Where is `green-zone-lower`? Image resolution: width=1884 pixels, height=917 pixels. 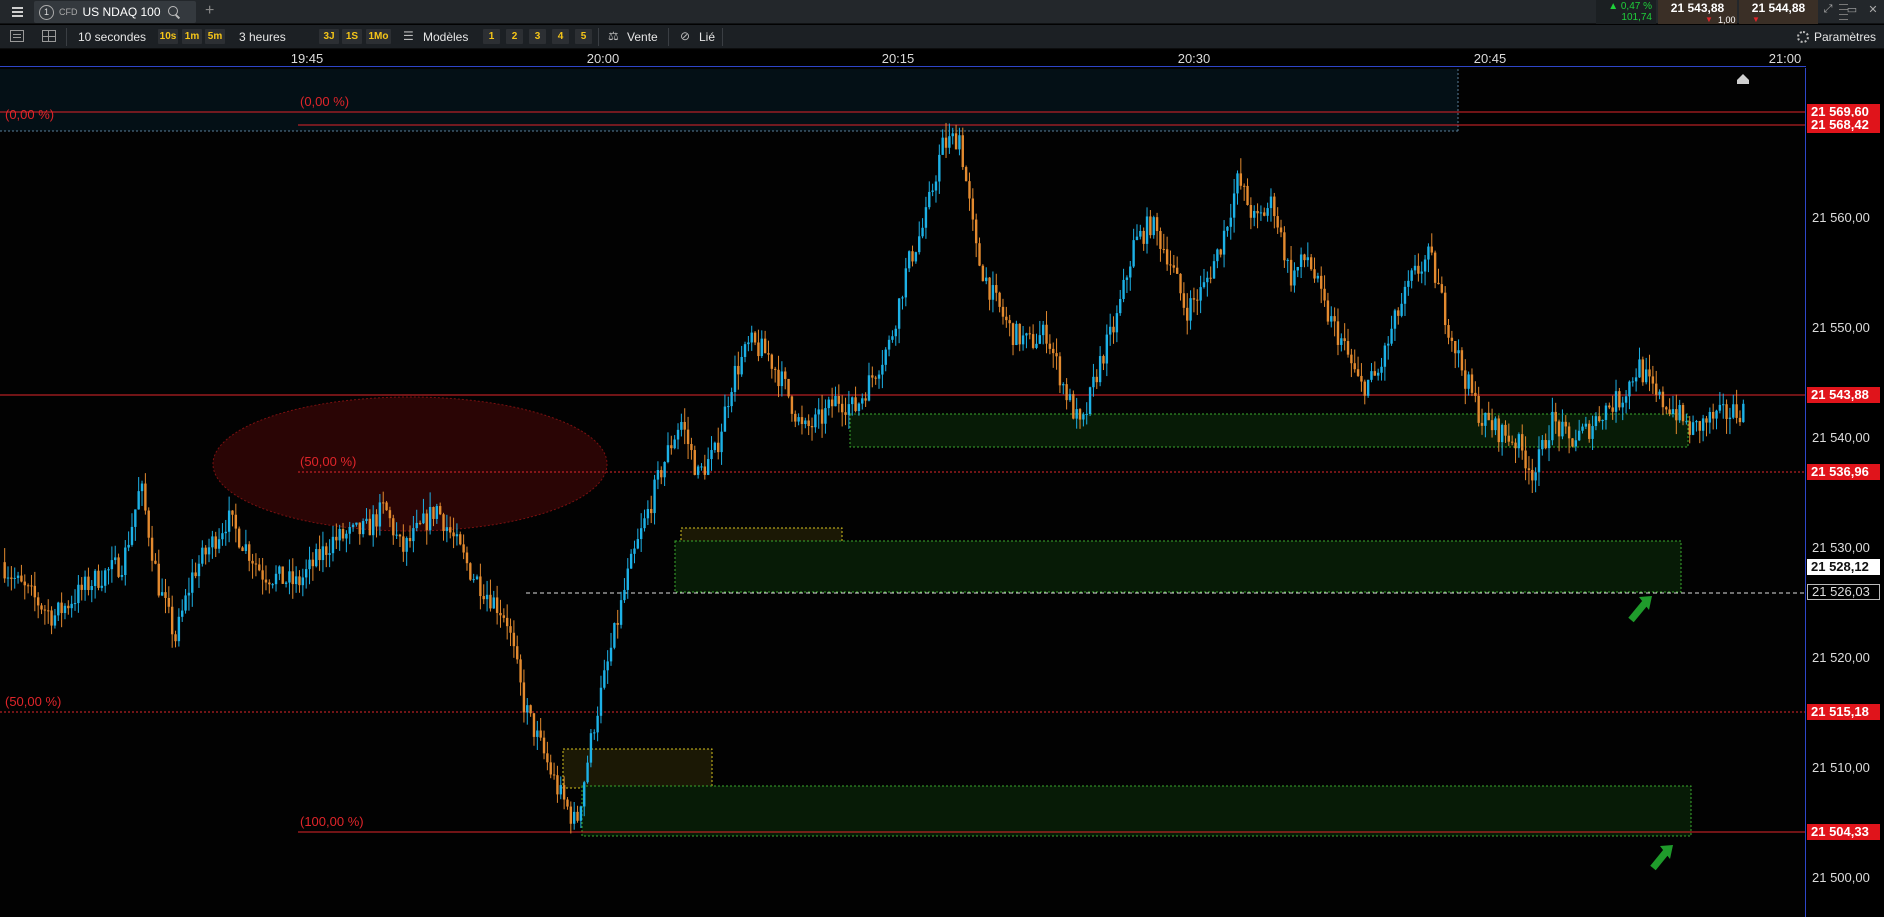 green-zone-lower is located at coordinates (1136, 811).